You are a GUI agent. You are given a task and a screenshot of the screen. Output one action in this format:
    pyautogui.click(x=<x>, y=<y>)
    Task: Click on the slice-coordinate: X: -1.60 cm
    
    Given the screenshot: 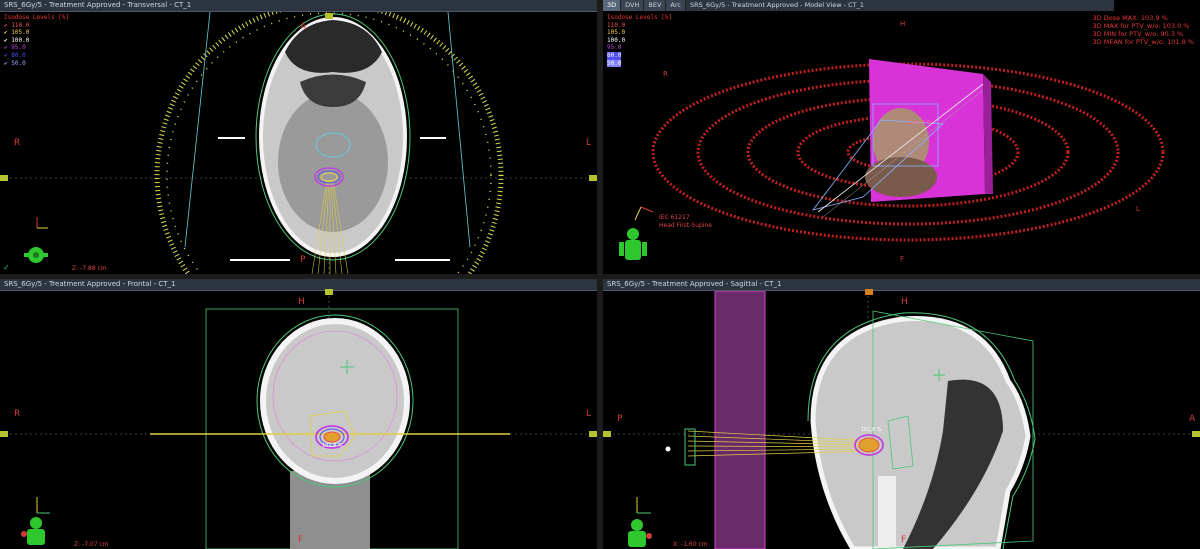 What is the action you would take?
    pyautogui.click(x=690, y=544)
    